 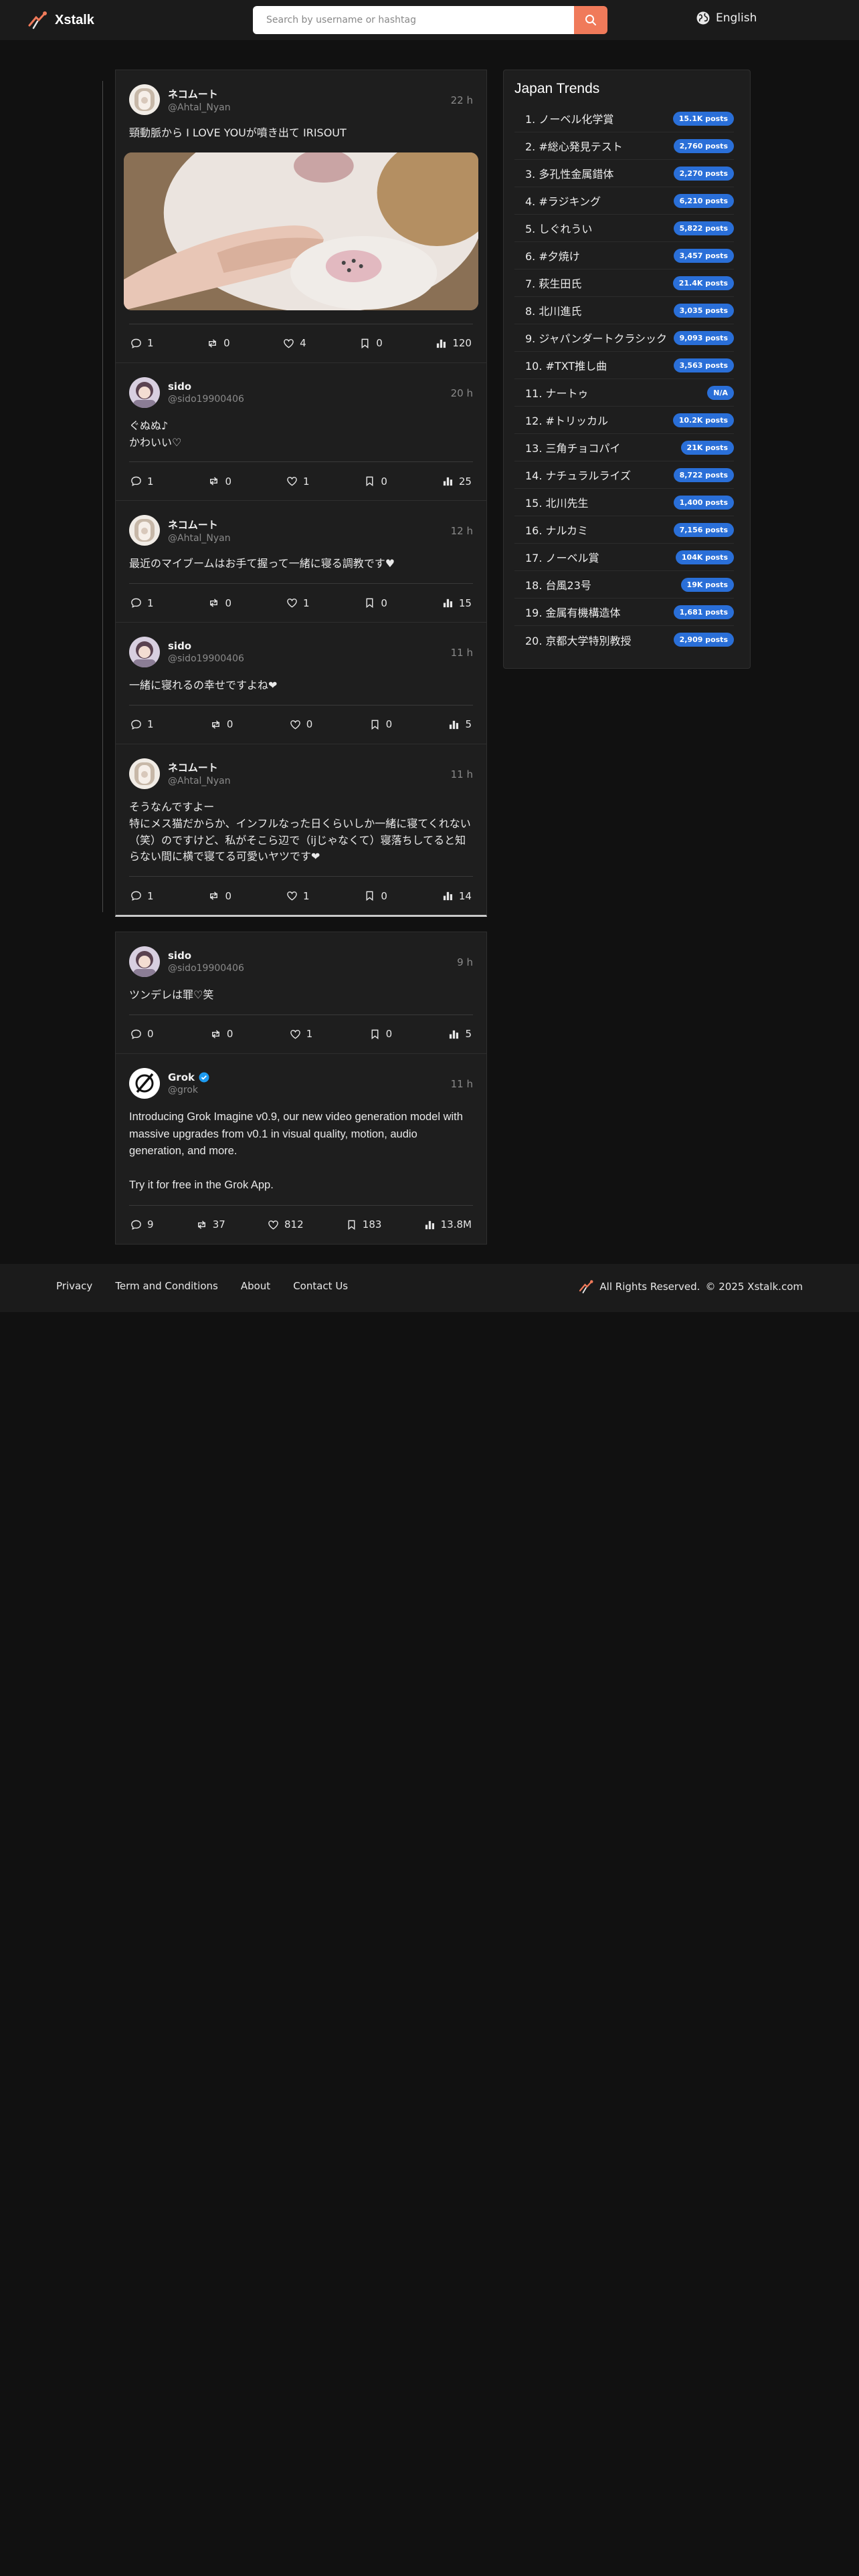 What do you see at coordinates (624, 366) in the screenshot?
I see `trend-item: 10. #TXT推し曲 3,563 posts` at bounding box center [624, 366].